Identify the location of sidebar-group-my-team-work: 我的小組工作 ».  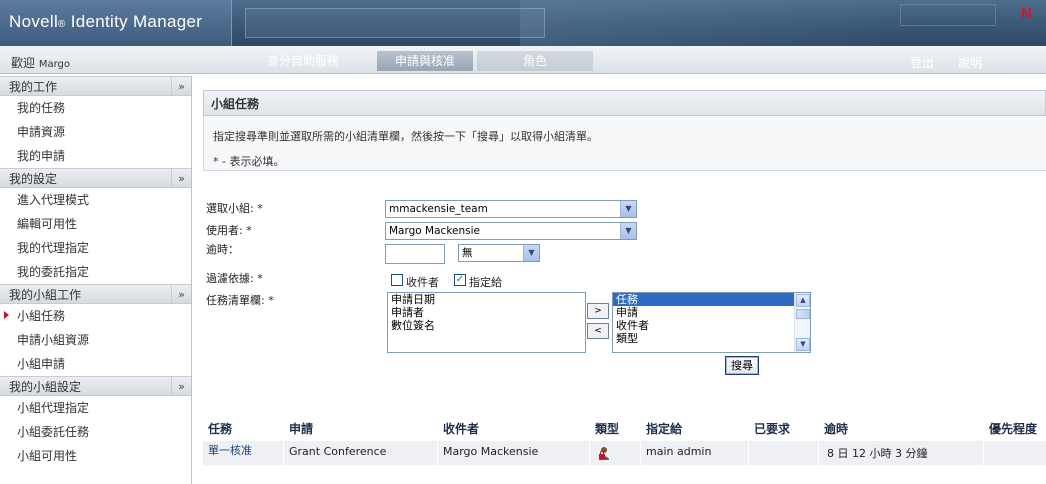
(95, 294).